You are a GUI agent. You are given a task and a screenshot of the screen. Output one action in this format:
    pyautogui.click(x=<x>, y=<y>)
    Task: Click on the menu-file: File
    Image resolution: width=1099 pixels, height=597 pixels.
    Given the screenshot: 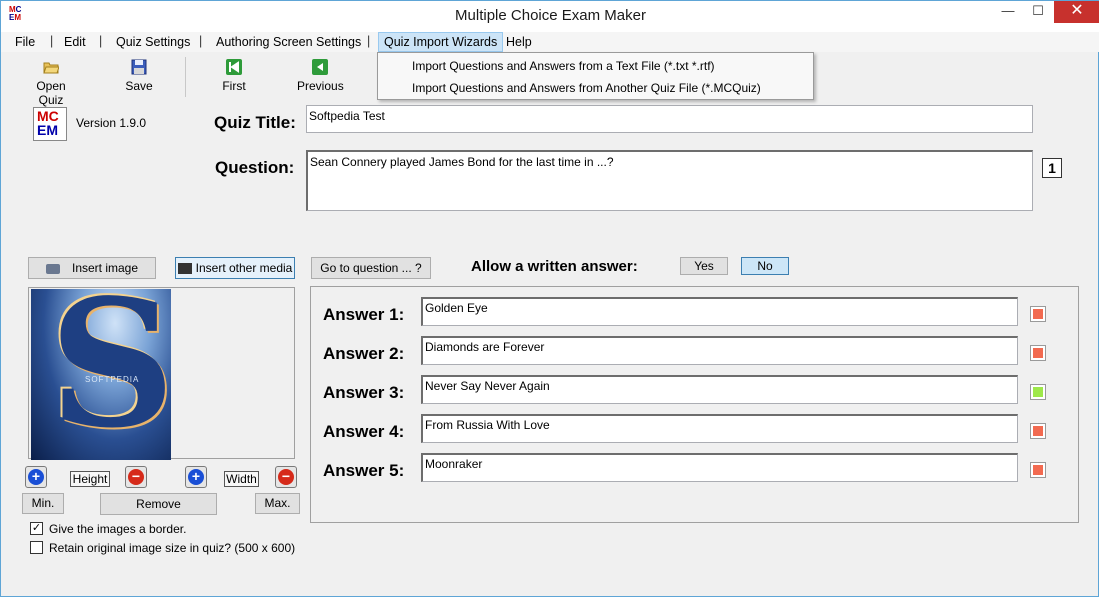 What is the action you would take?
    pyautogui.click(x=25, y=42)
    